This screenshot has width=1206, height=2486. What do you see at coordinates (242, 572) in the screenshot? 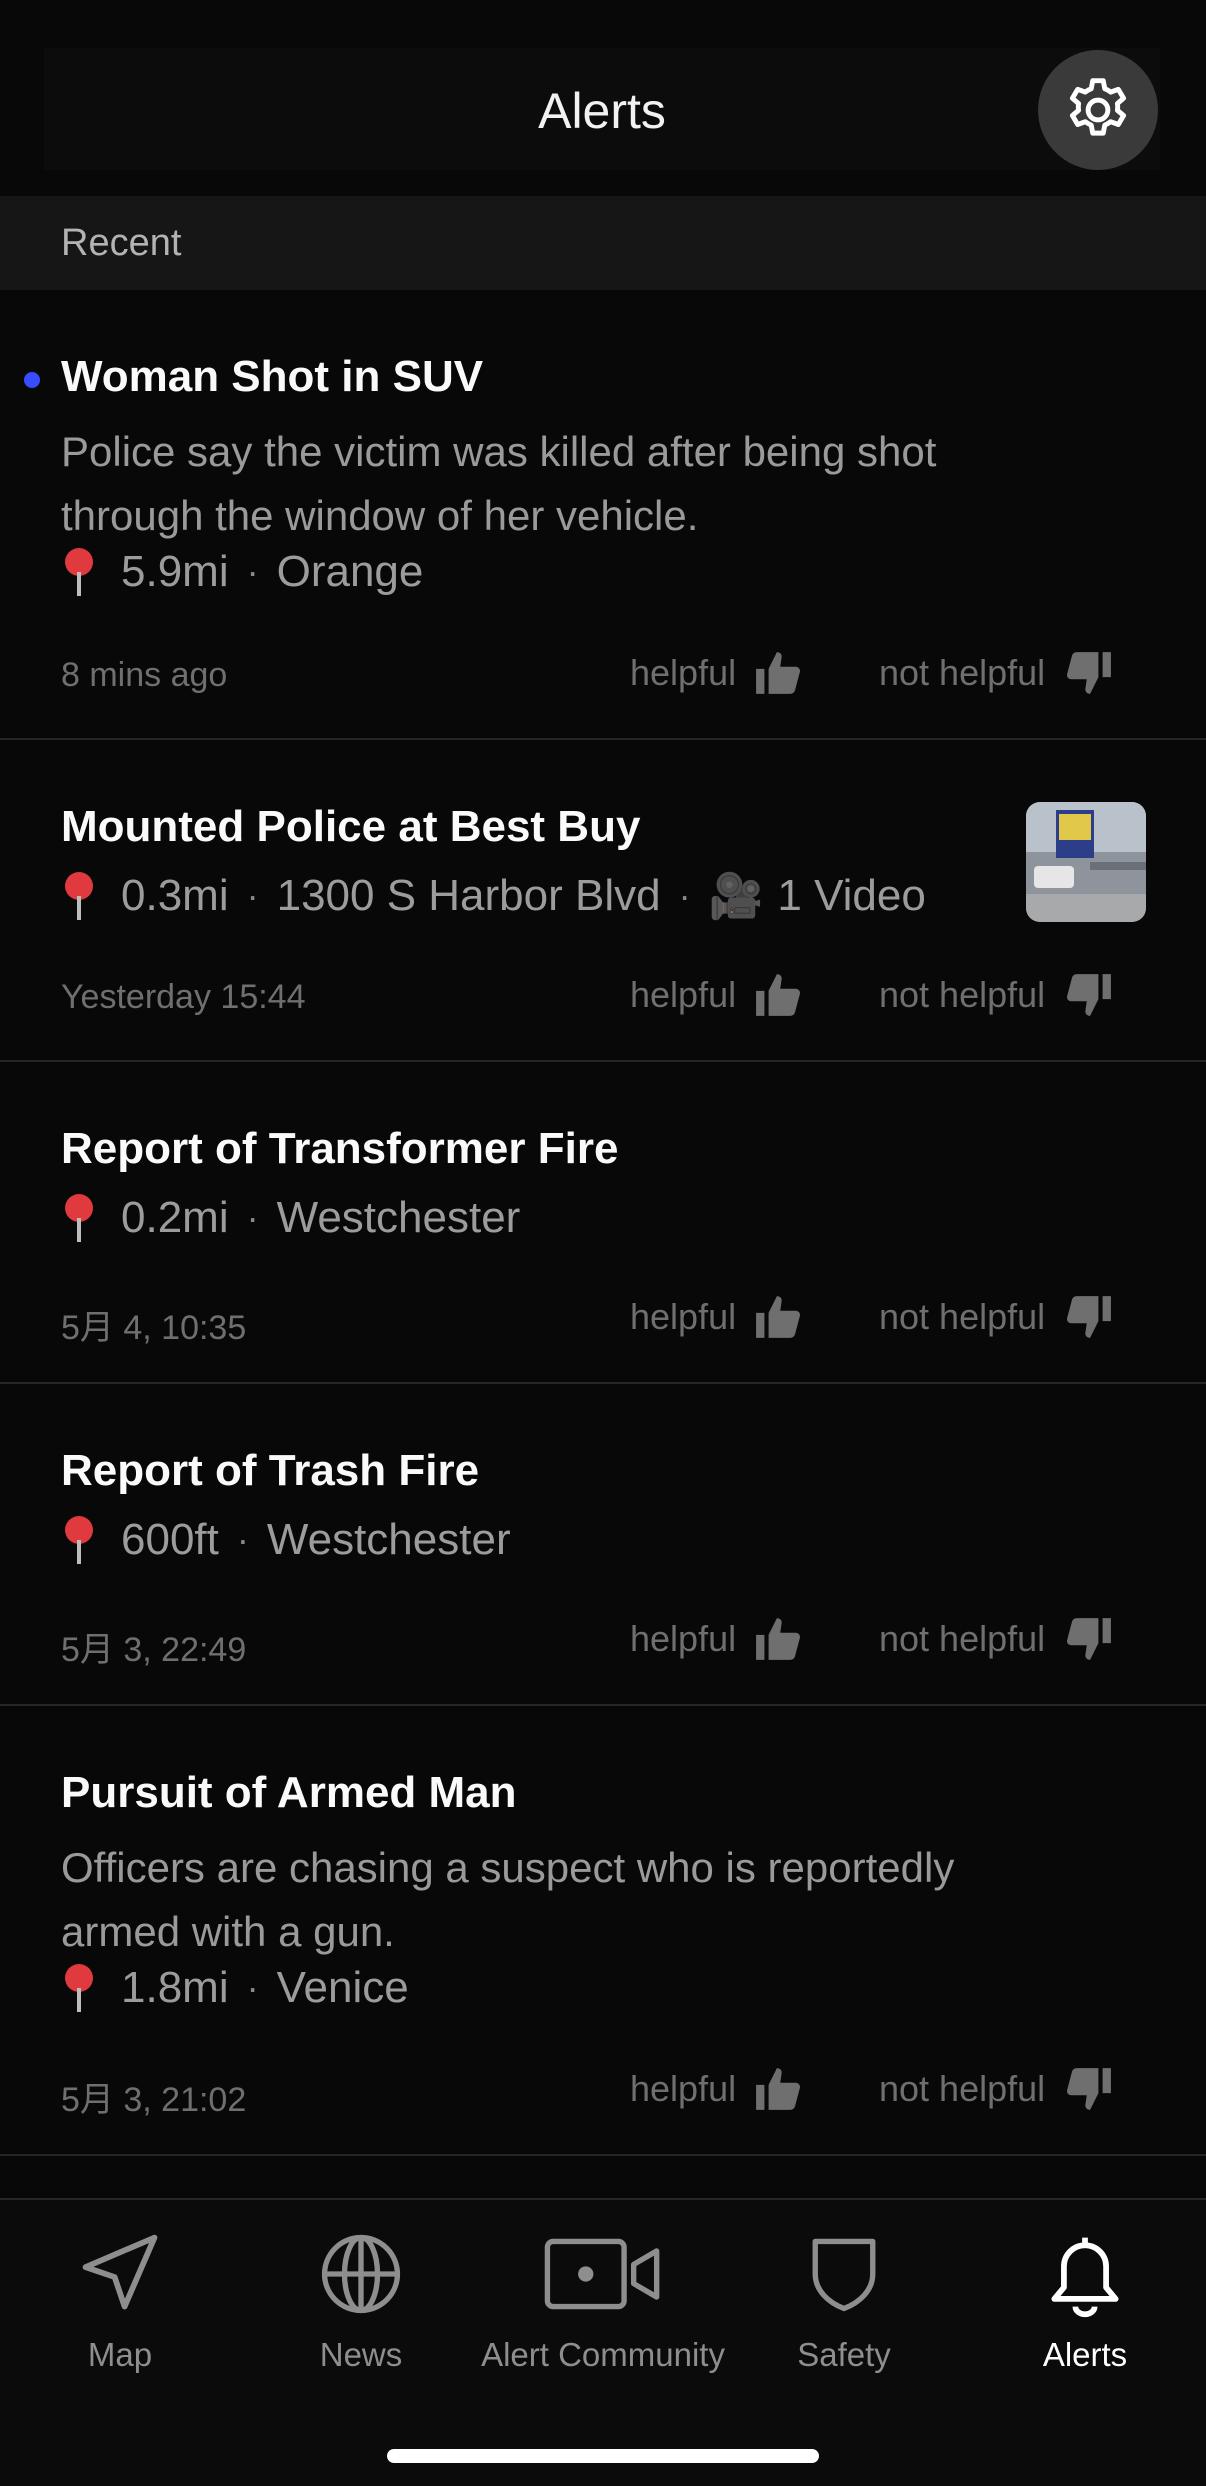
I see `alert-meta: 5.9mi · Orange` at bounding box center [242, 572].